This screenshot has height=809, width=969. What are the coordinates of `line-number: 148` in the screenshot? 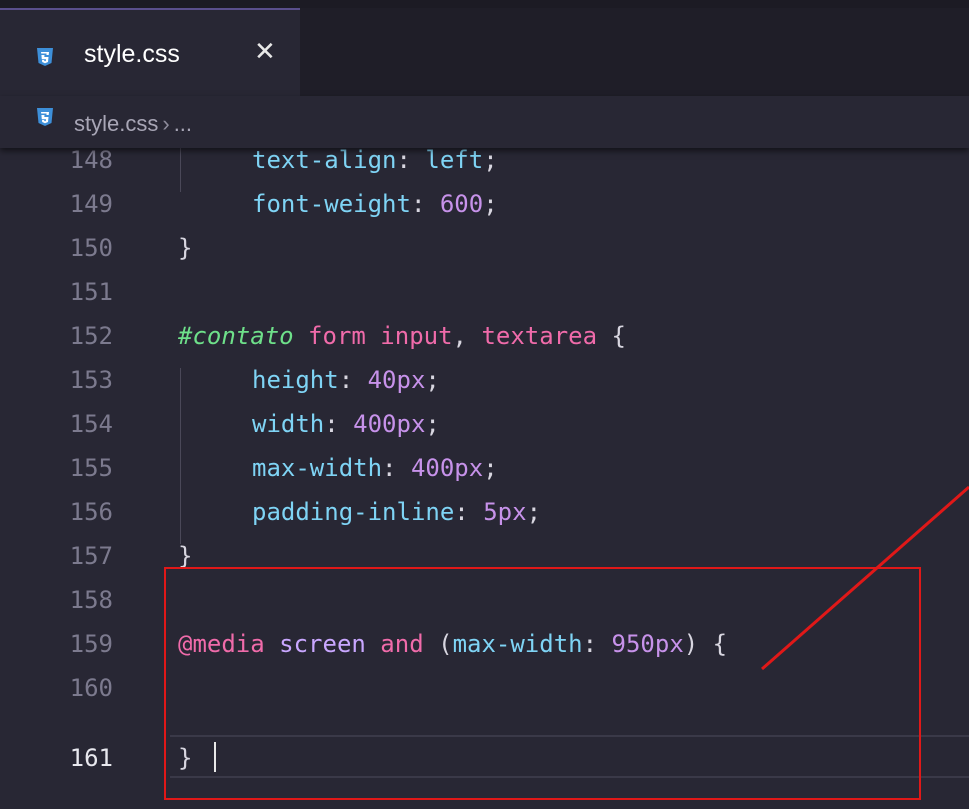 It's located at (91, 161).